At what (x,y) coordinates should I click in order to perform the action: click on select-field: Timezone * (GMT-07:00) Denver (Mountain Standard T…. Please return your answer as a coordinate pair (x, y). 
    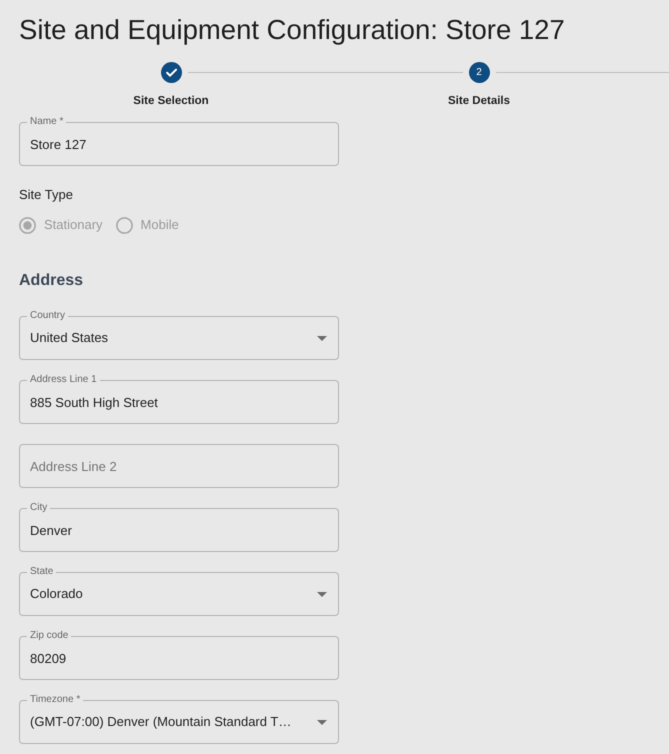
    Looking at the image, I should click on (179, 719).